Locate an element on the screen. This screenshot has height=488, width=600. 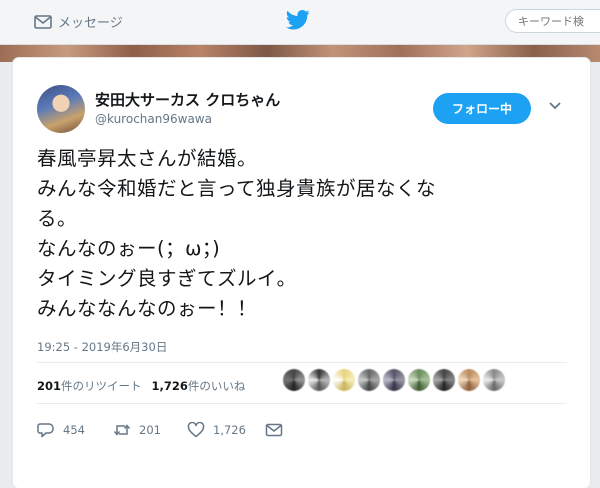
retweet-stat: 201件のリツイート is located at coordinates (89, 386).